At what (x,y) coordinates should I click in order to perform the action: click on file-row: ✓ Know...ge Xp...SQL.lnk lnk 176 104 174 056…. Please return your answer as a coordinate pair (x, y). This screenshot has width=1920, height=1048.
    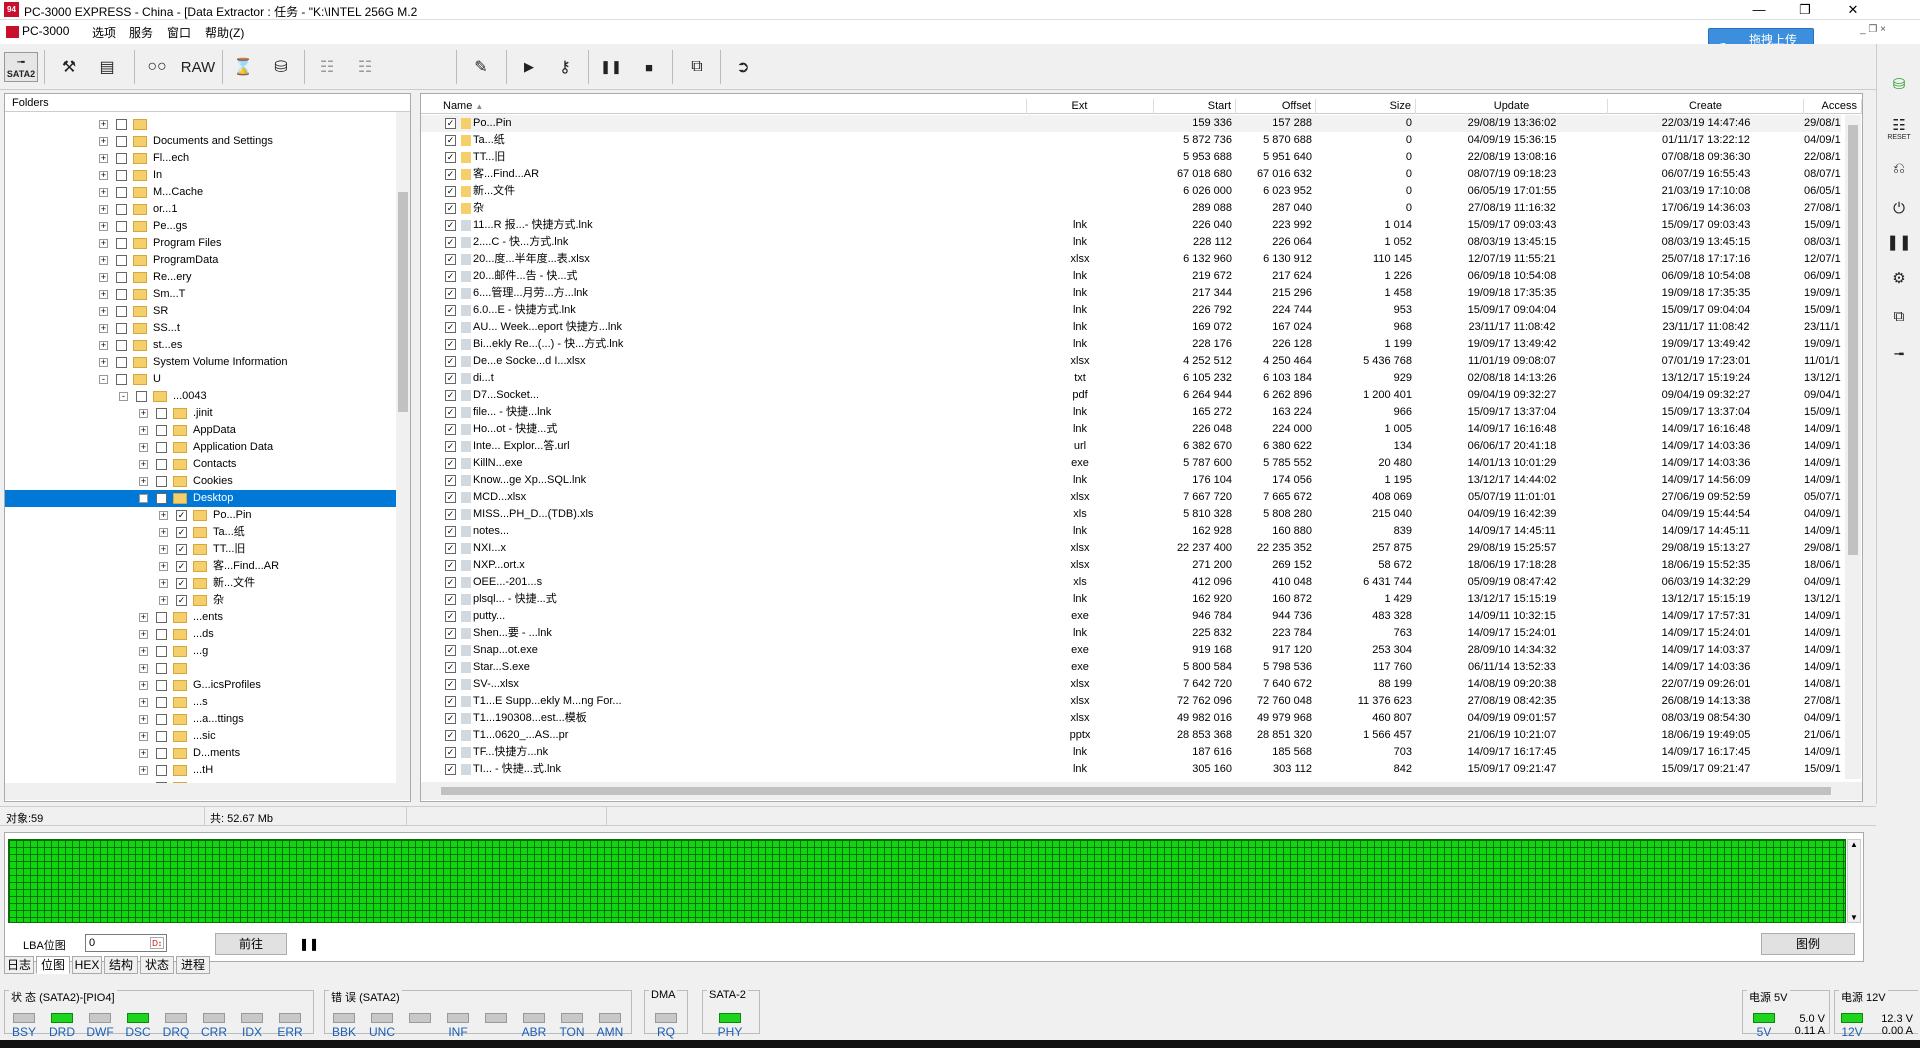
    Looking at the image, I should click on (1131, 480).